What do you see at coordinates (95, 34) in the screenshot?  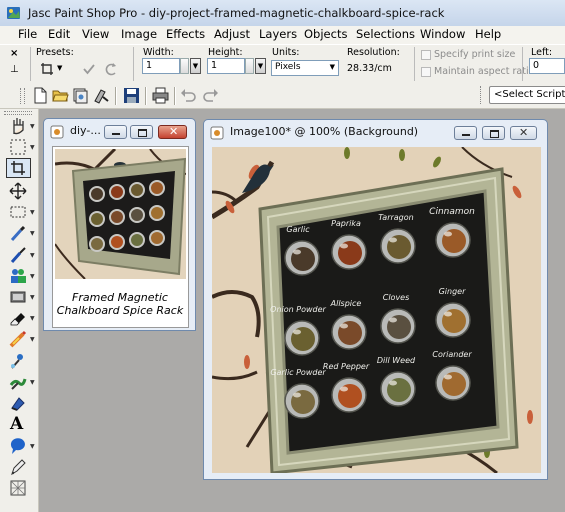 I see `menu-view: View` at bounding box center [95, 34].